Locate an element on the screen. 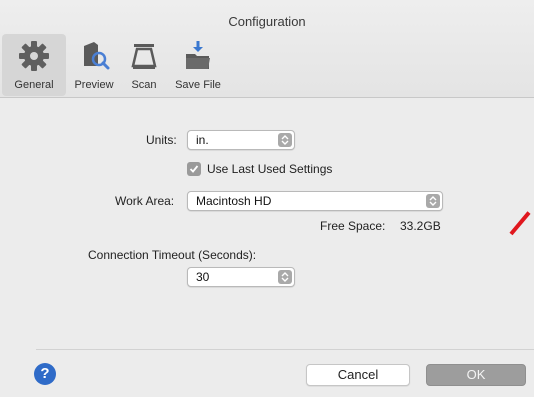  toolbar-item-save-file: Save File is located at coordinates (198, 65).